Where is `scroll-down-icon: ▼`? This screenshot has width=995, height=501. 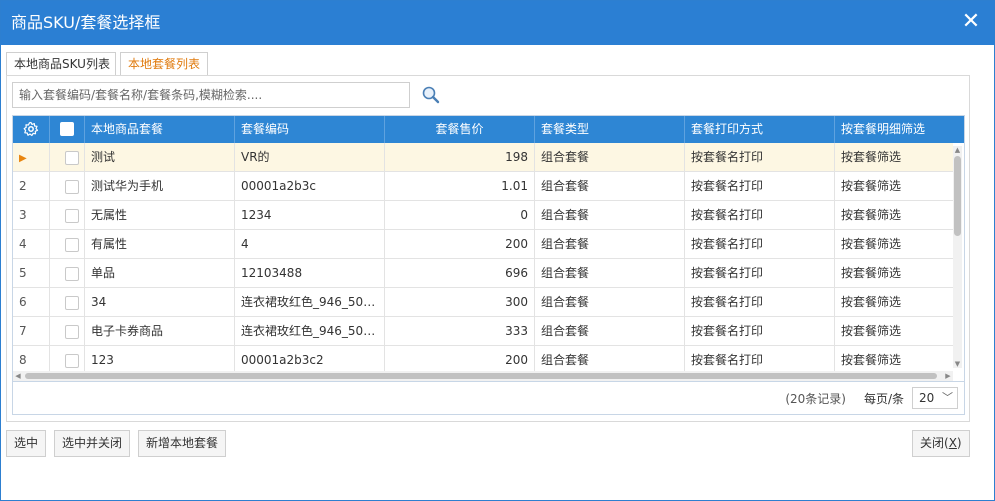
scroll-down-icon: ▼ is located at coordinates (957, 364).